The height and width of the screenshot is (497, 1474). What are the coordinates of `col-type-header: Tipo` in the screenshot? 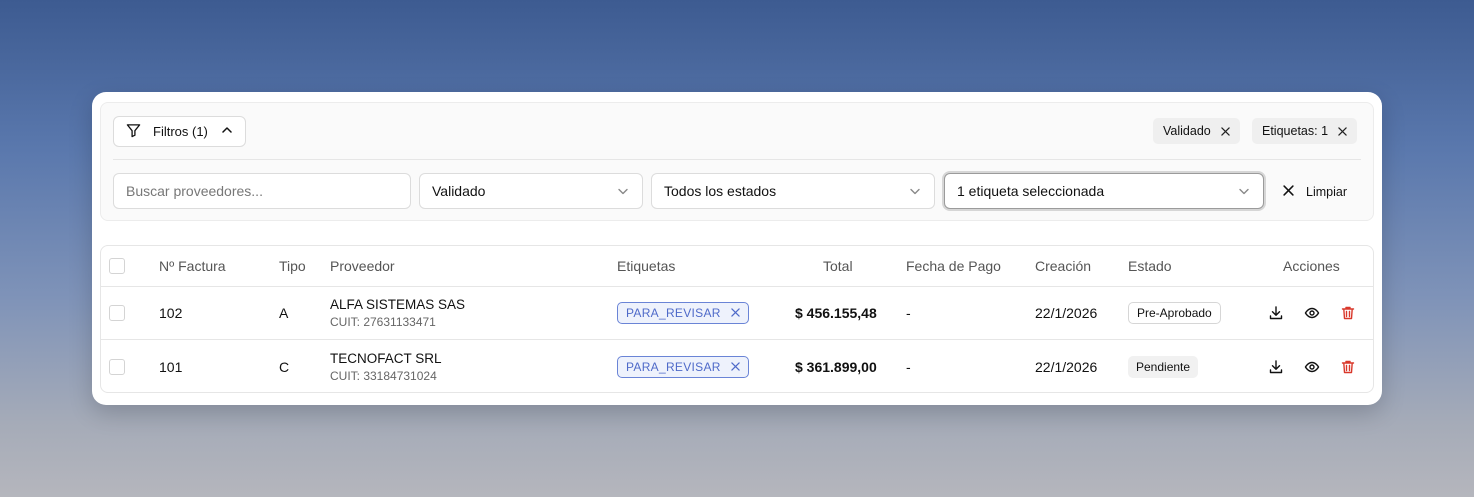 It's located at (292, 266).